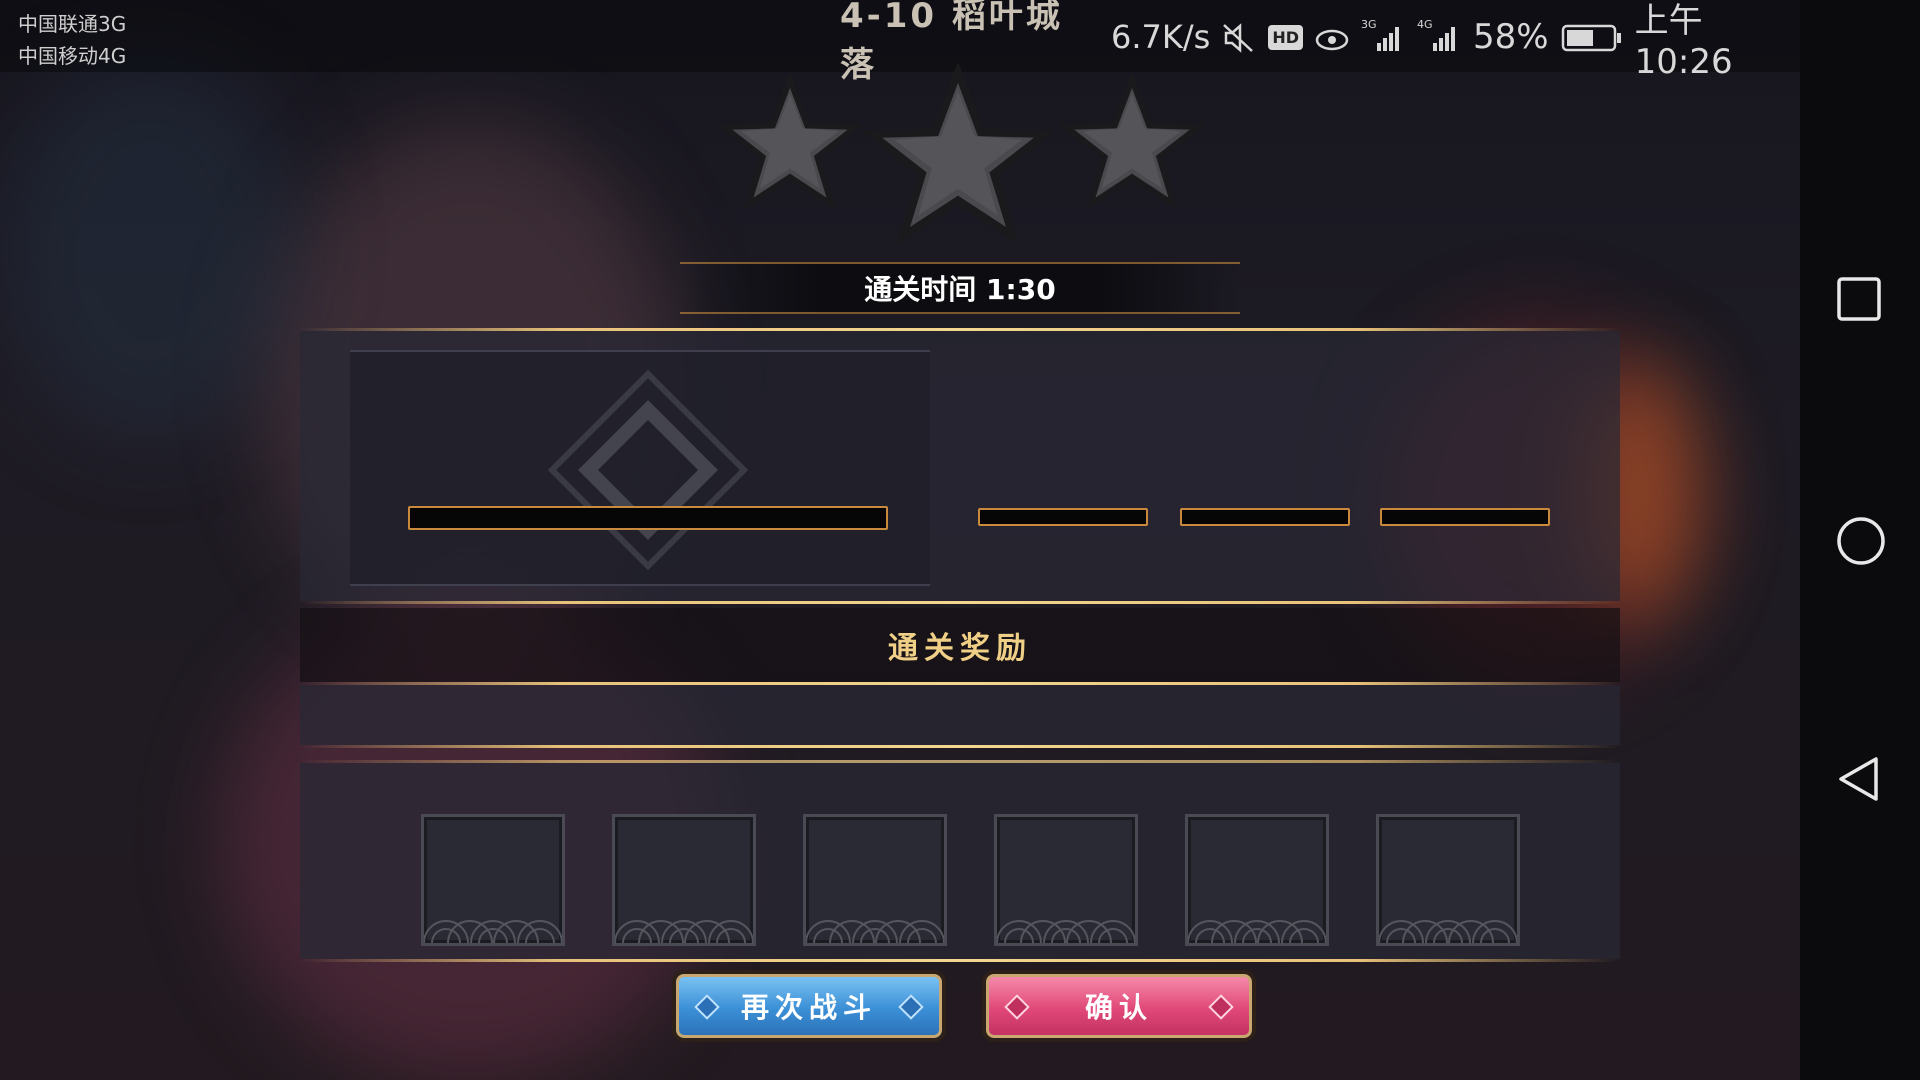 Image resolution: width=1920 pixels, height=1080 pixels. What do you see at coordinates (648, 470) in the screenshot?
I see `diamond-emblem-icon` at bounding box center [648, 470].